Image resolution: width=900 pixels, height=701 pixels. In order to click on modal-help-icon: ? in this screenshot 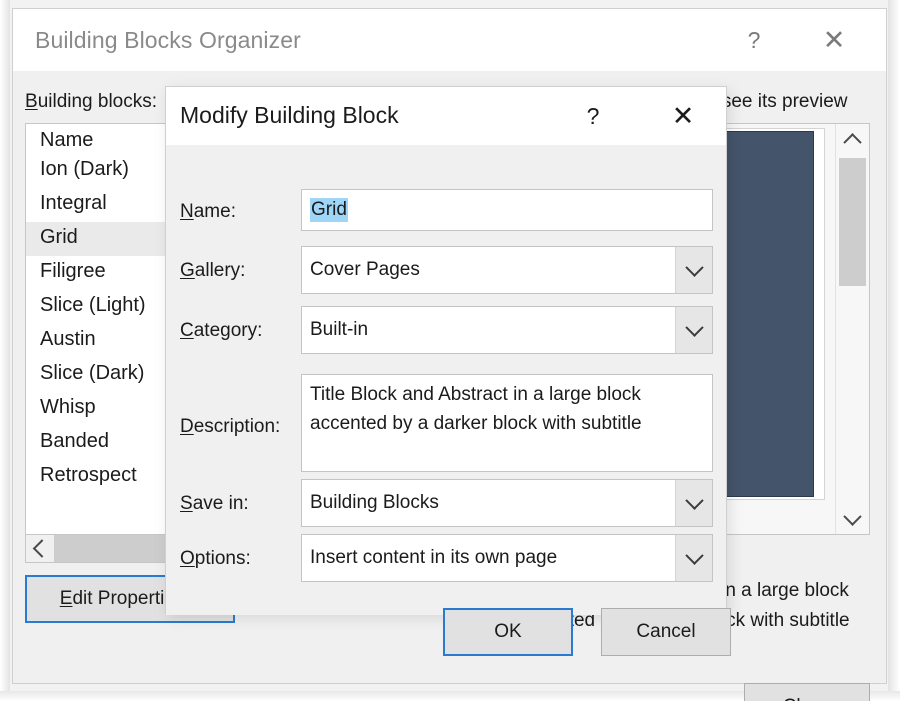, I will do `click(593, 116)`.